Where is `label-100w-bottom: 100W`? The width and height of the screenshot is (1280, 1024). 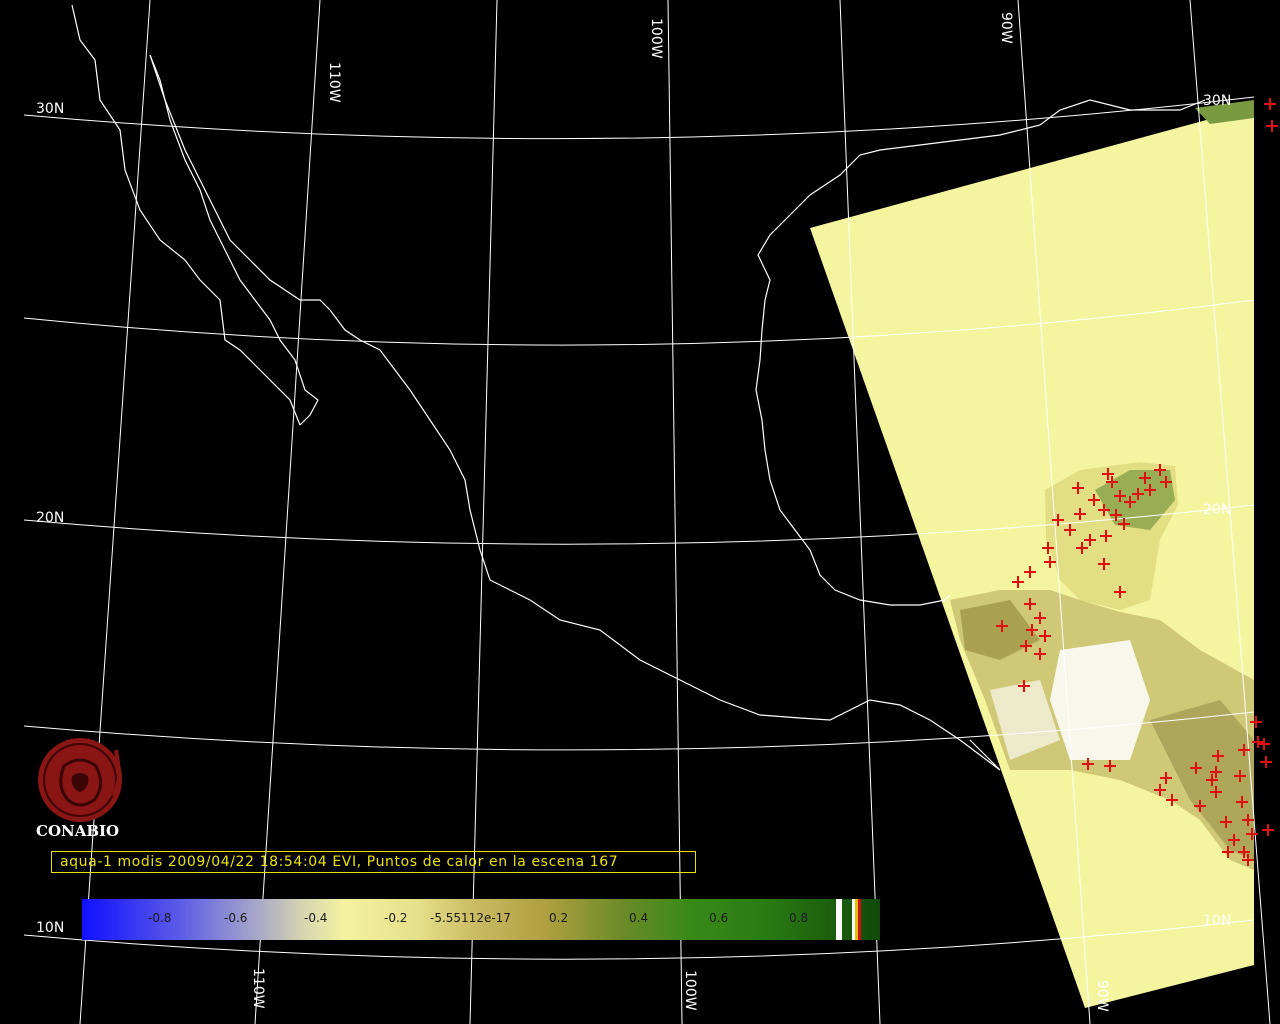 label-100w-bottom: 100W is located at coordinates (690, 990).